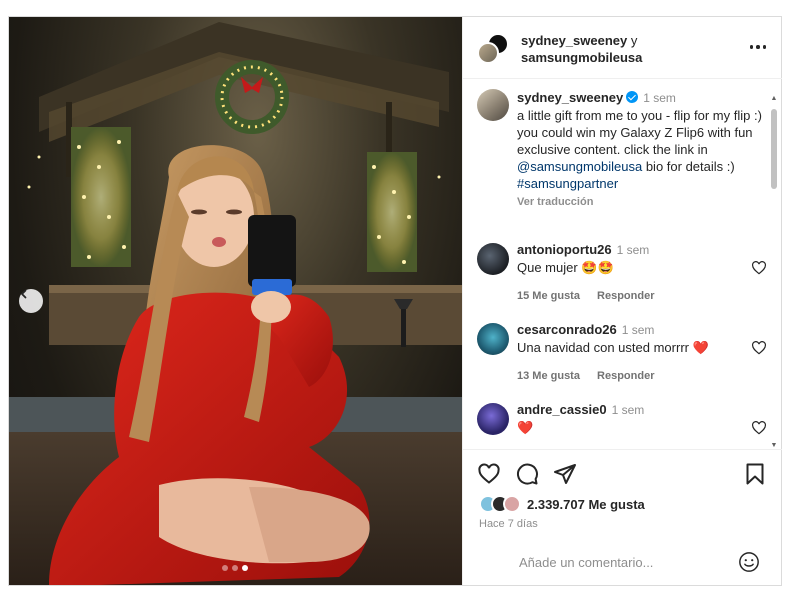 This screenshot has width=800, height=601. I want to click on collab-avatars, so click(494, 49).